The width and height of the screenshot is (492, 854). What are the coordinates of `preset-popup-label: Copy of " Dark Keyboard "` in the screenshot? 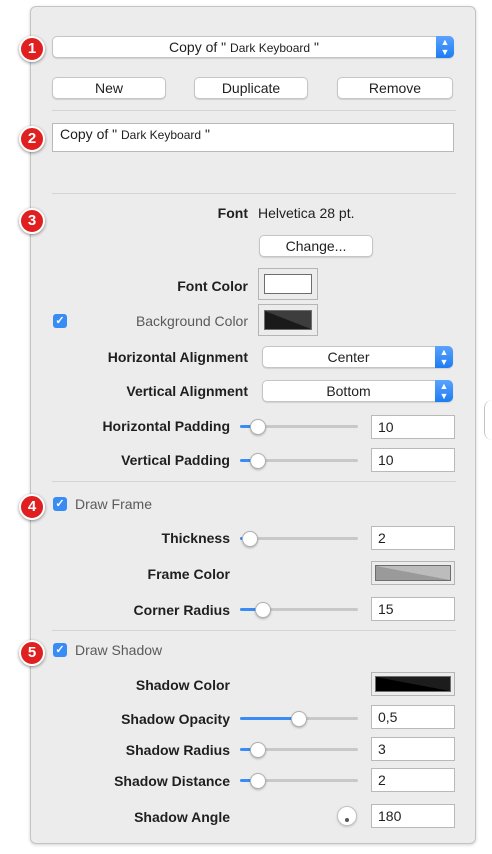 It's located at (253, 47).